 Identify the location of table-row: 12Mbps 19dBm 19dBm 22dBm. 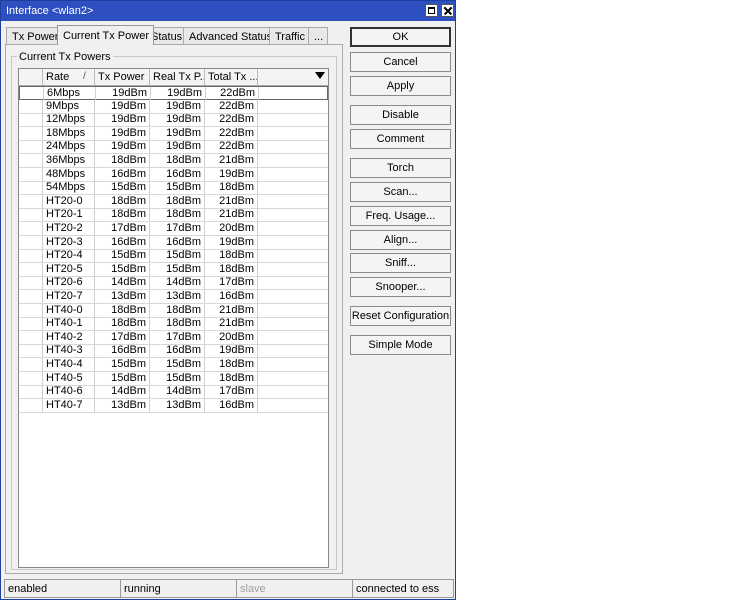
(173, 120).